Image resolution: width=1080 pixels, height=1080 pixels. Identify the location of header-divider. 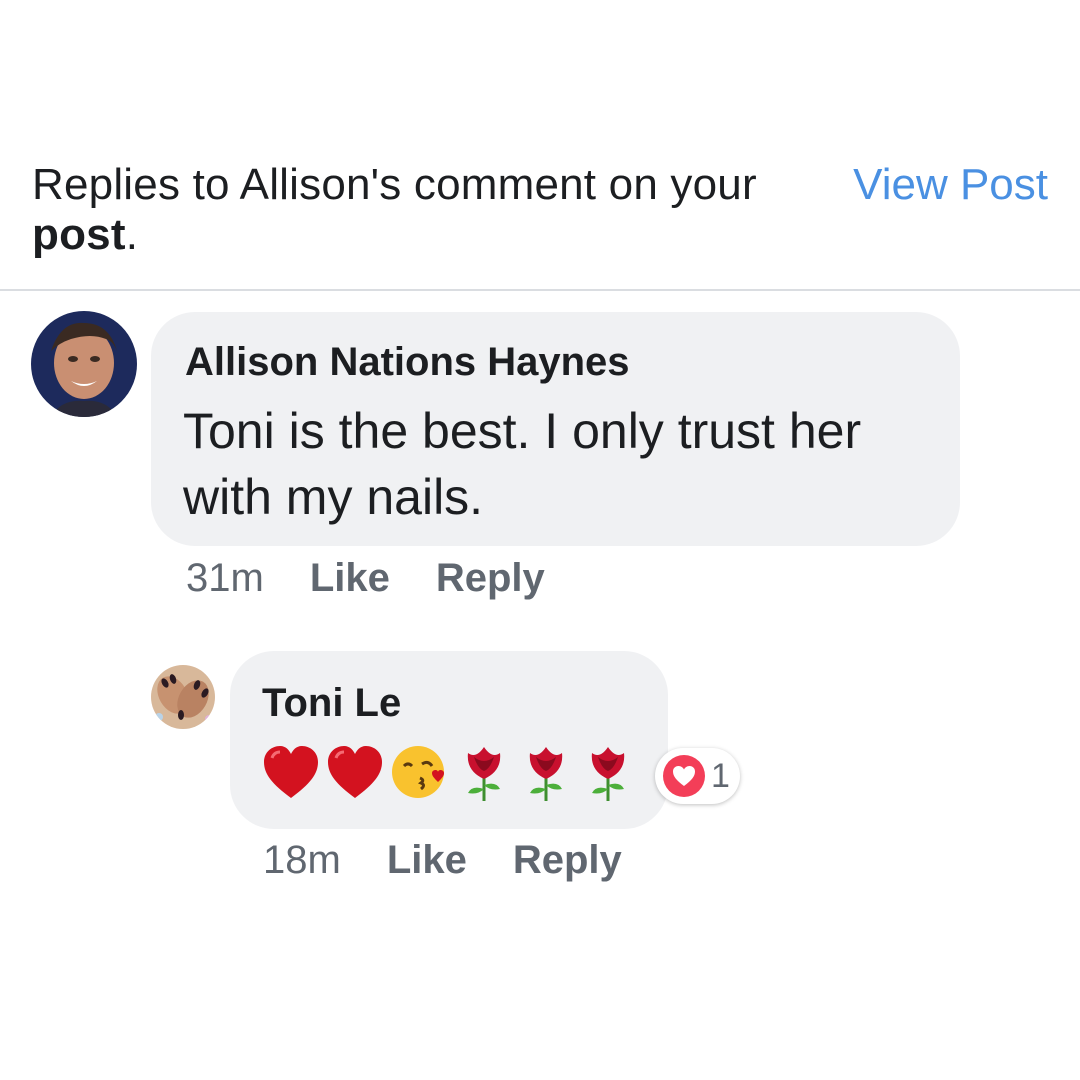
(540, 290).